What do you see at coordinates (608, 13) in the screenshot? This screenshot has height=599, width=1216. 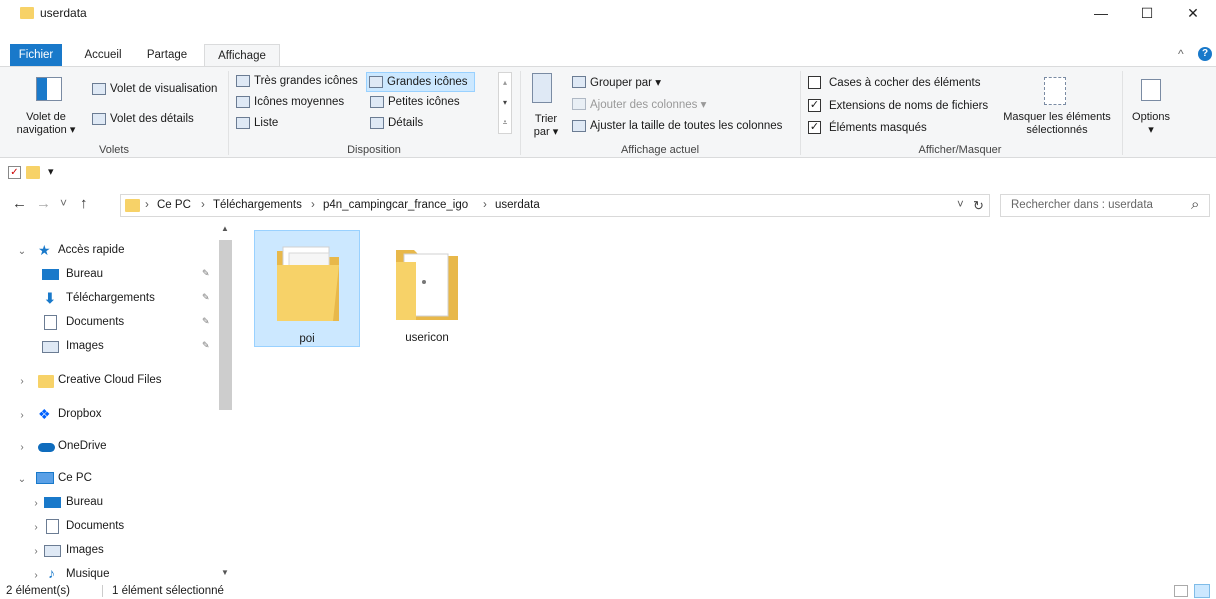 I see `title-bar: userdata — ☐ ✕` at bounding box center [608, 13].